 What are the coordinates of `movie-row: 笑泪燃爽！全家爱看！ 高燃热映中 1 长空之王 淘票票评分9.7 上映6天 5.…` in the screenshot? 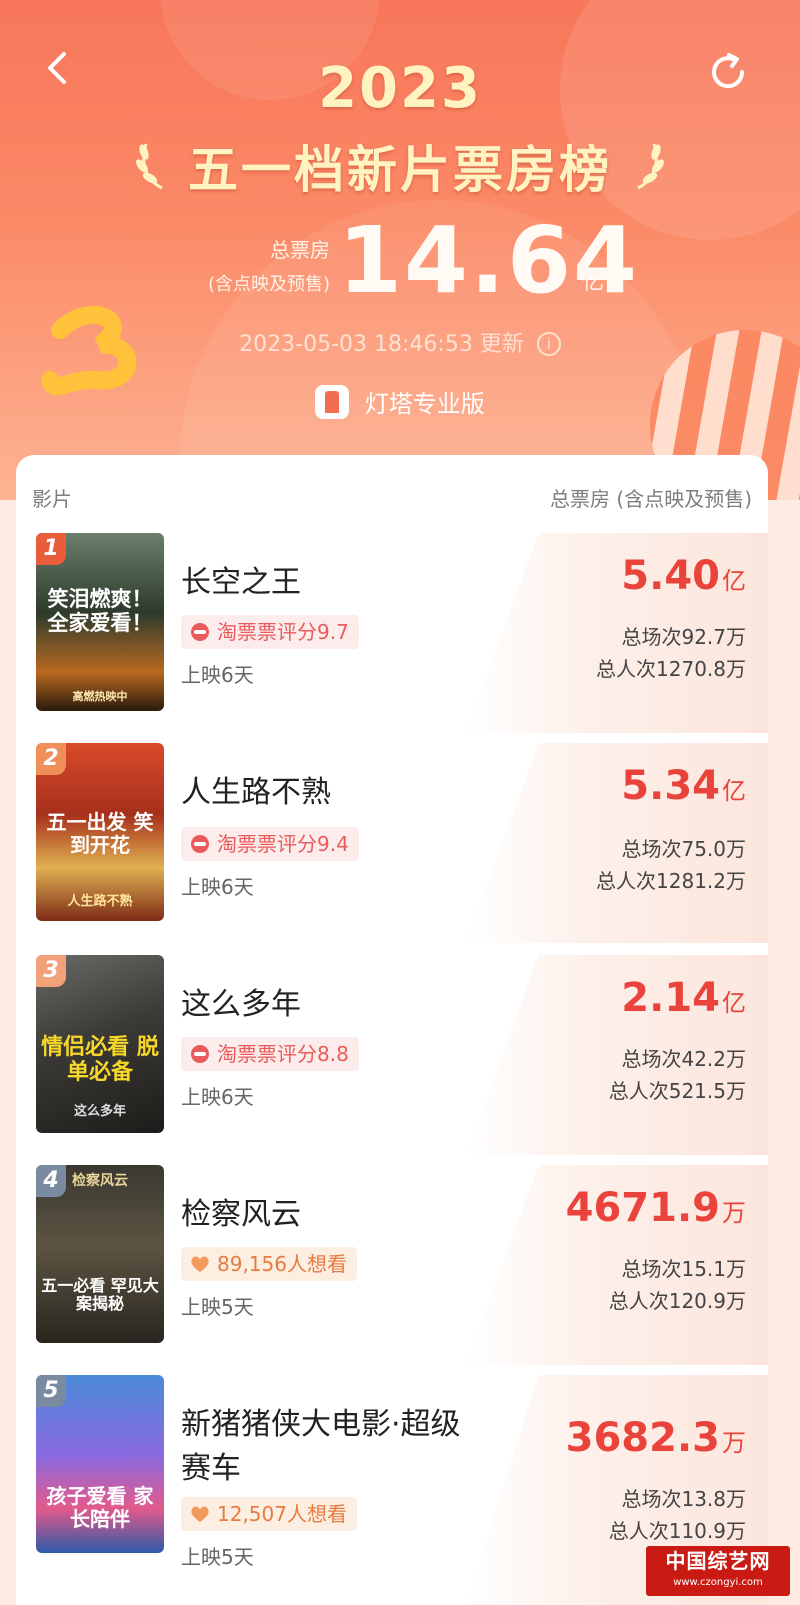 It's located at (392, 633).